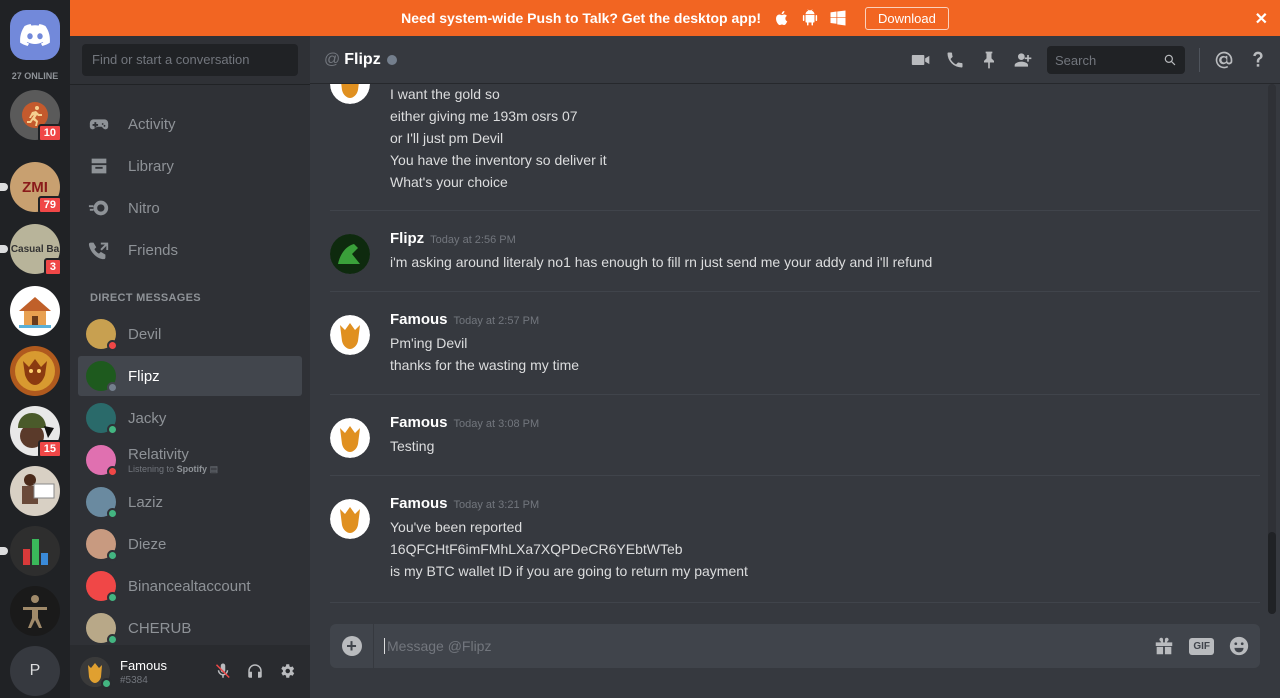 This screenshot has height=698, width=1280. Describe the element at coordinates (498, 160) in the screenshot. I see `message-text: You have the inventory so deliver it` at that location.